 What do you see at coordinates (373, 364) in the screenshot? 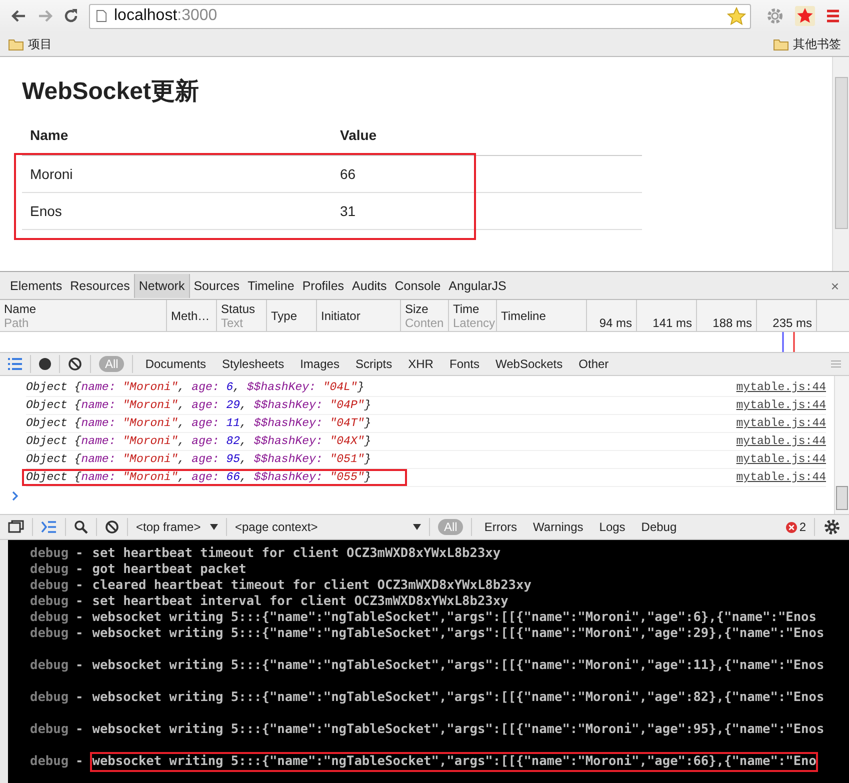
I see `filter-button: Scripts` at bounding box center [373, 364].